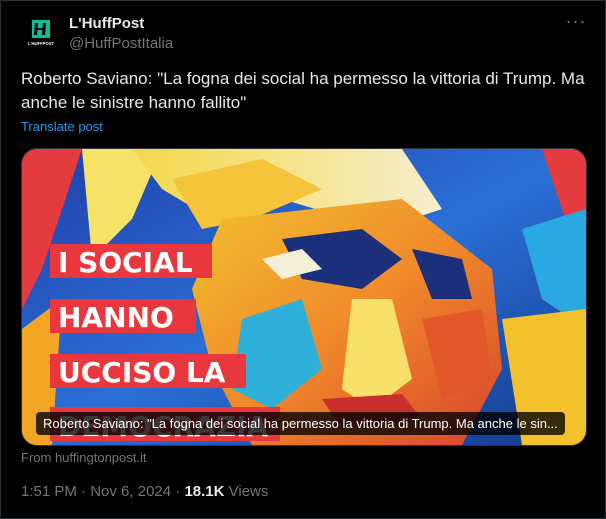 The height and width of the screenshot is (519, 606). I want to click on image-text-line: HANNO, so click(116, 317).